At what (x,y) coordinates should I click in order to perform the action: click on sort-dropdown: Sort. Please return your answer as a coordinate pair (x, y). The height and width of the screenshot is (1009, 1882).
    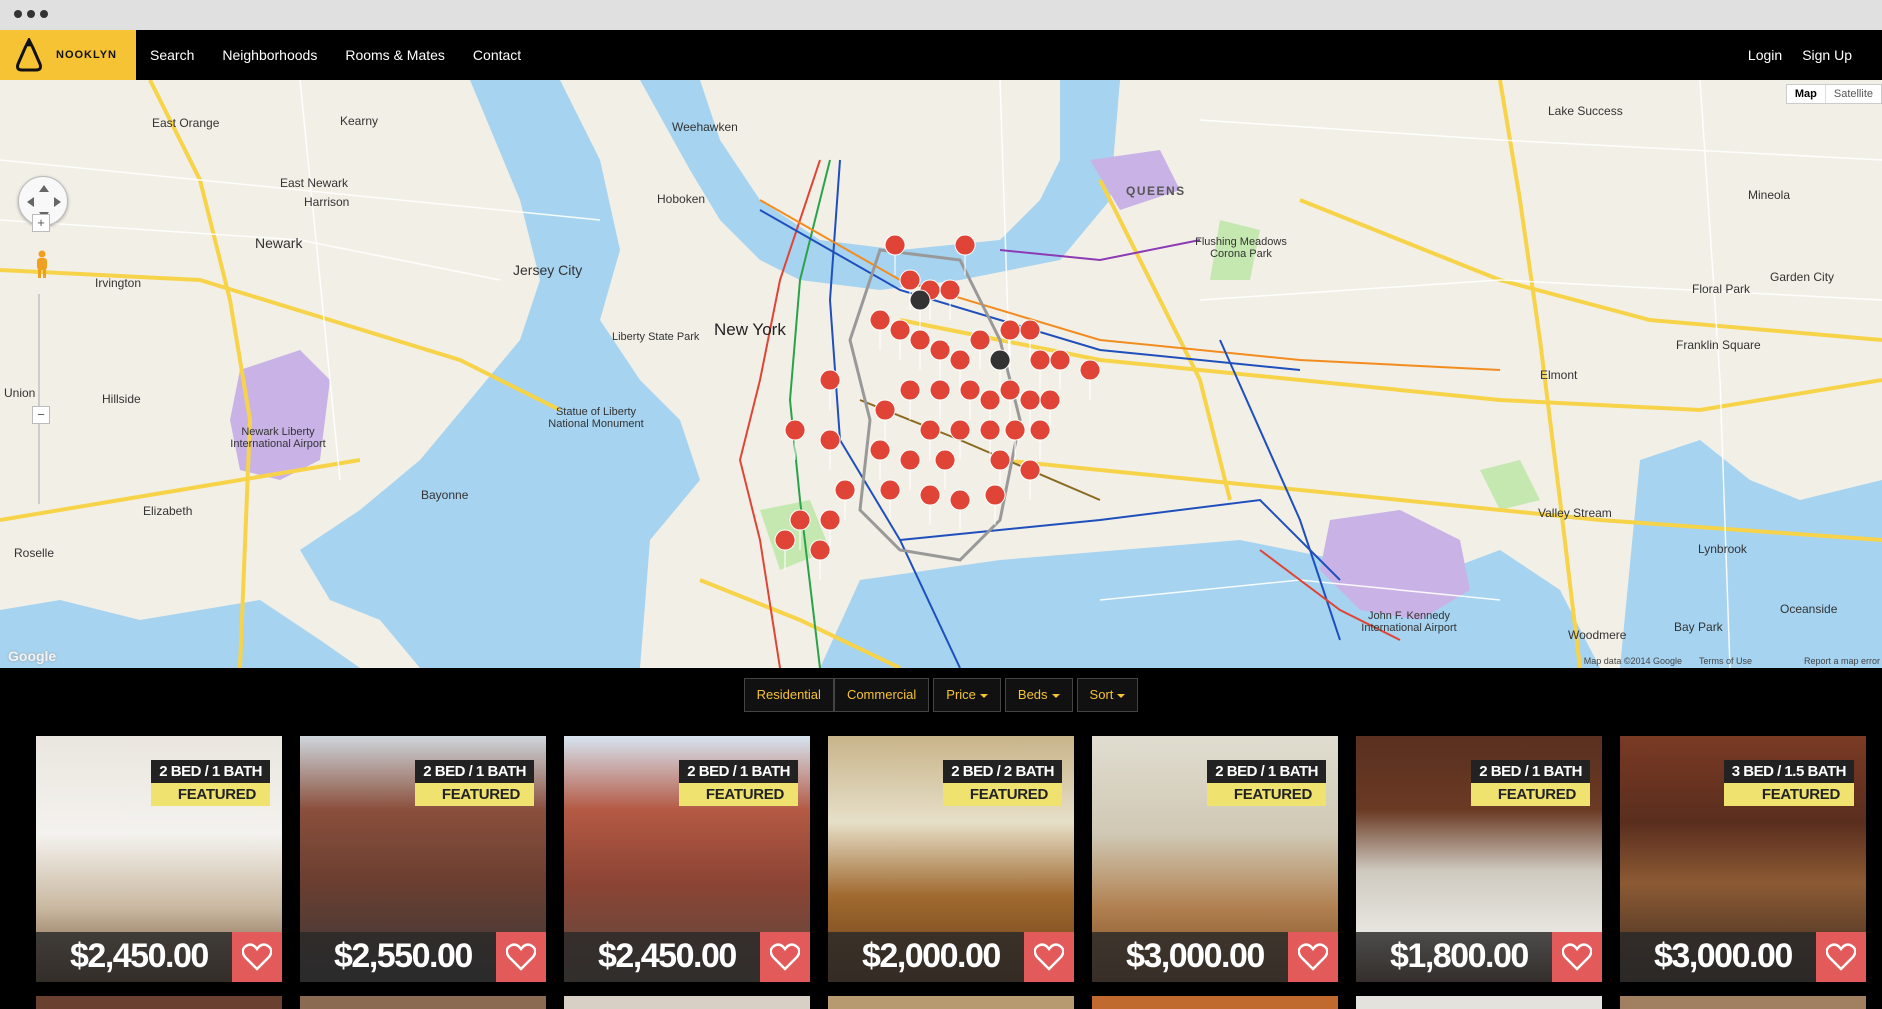
    Looking at the image, I should click on (1107, 695).